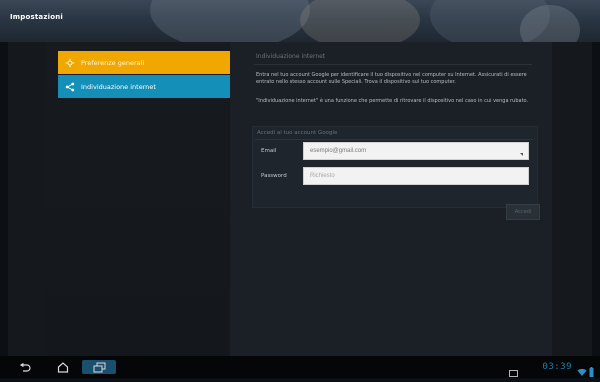 This screenshot has width=600, height=382. I want to click on home-icon, so click(63, 367).